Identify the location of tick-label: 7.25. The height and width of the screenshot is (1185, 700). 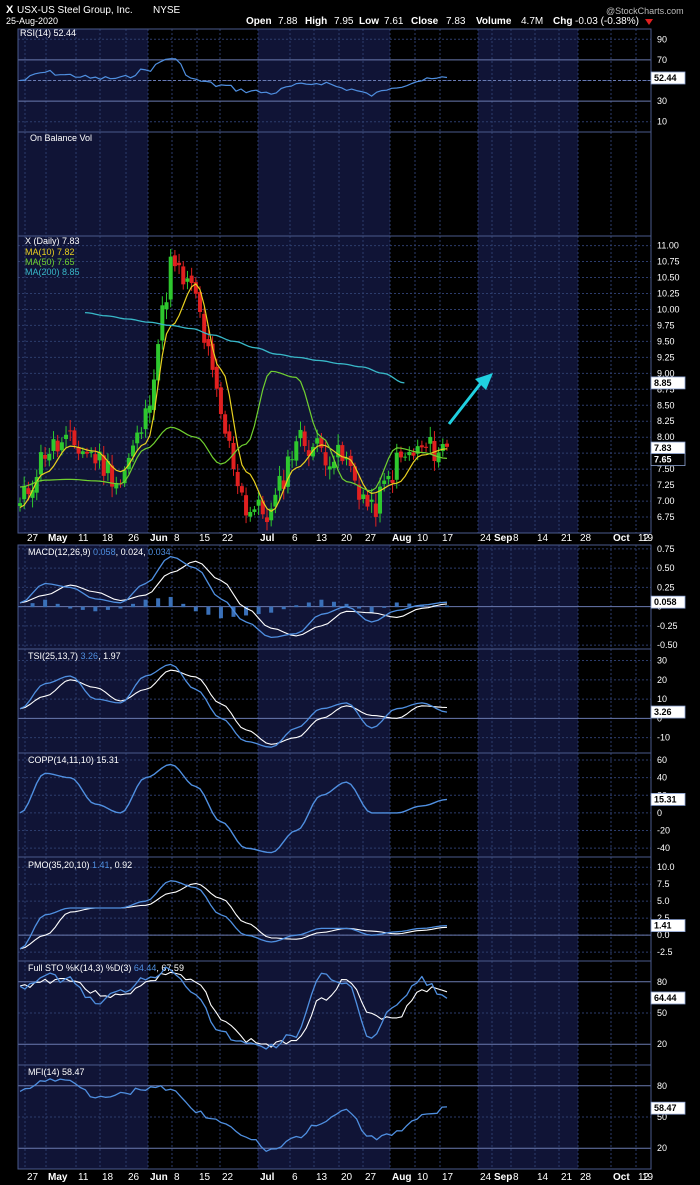
(666, 485).